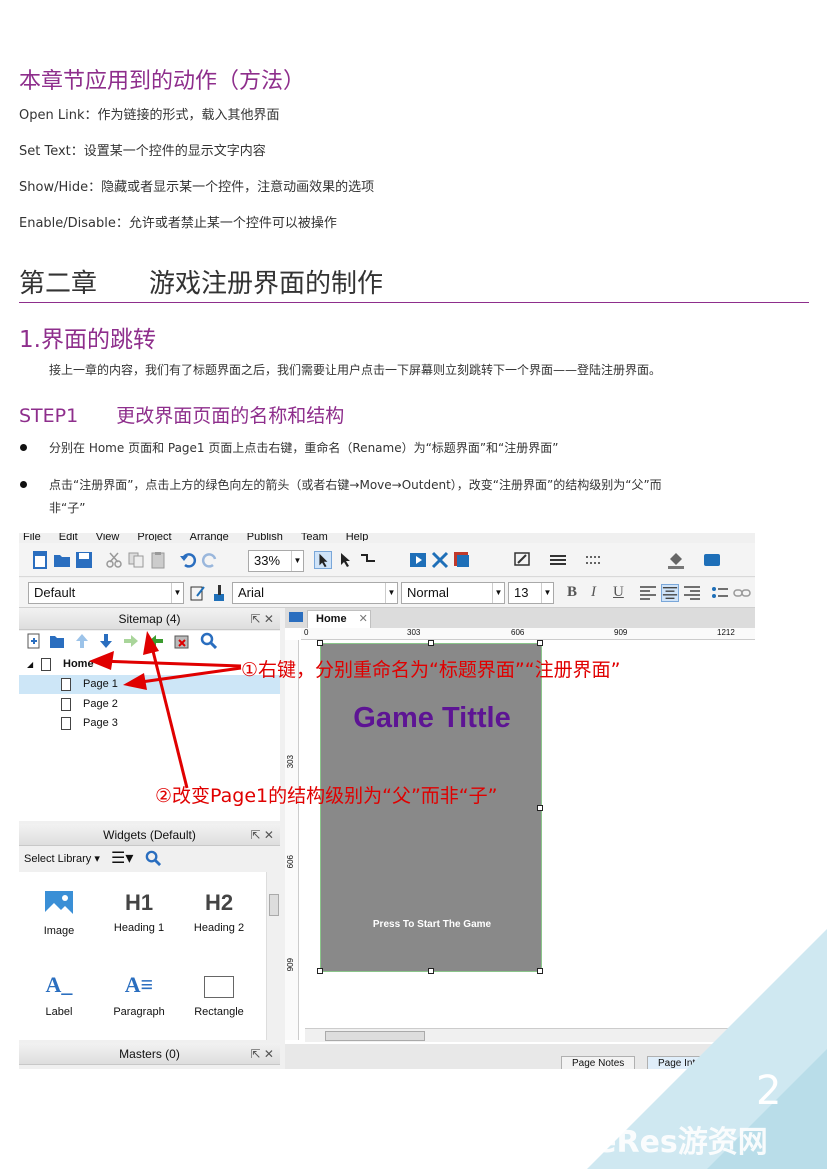  What do you see at coordinates (67, 508) in the screenshot?
I see `bullet-outdent-cont: 非“子”` at bounding box center [67, 508].